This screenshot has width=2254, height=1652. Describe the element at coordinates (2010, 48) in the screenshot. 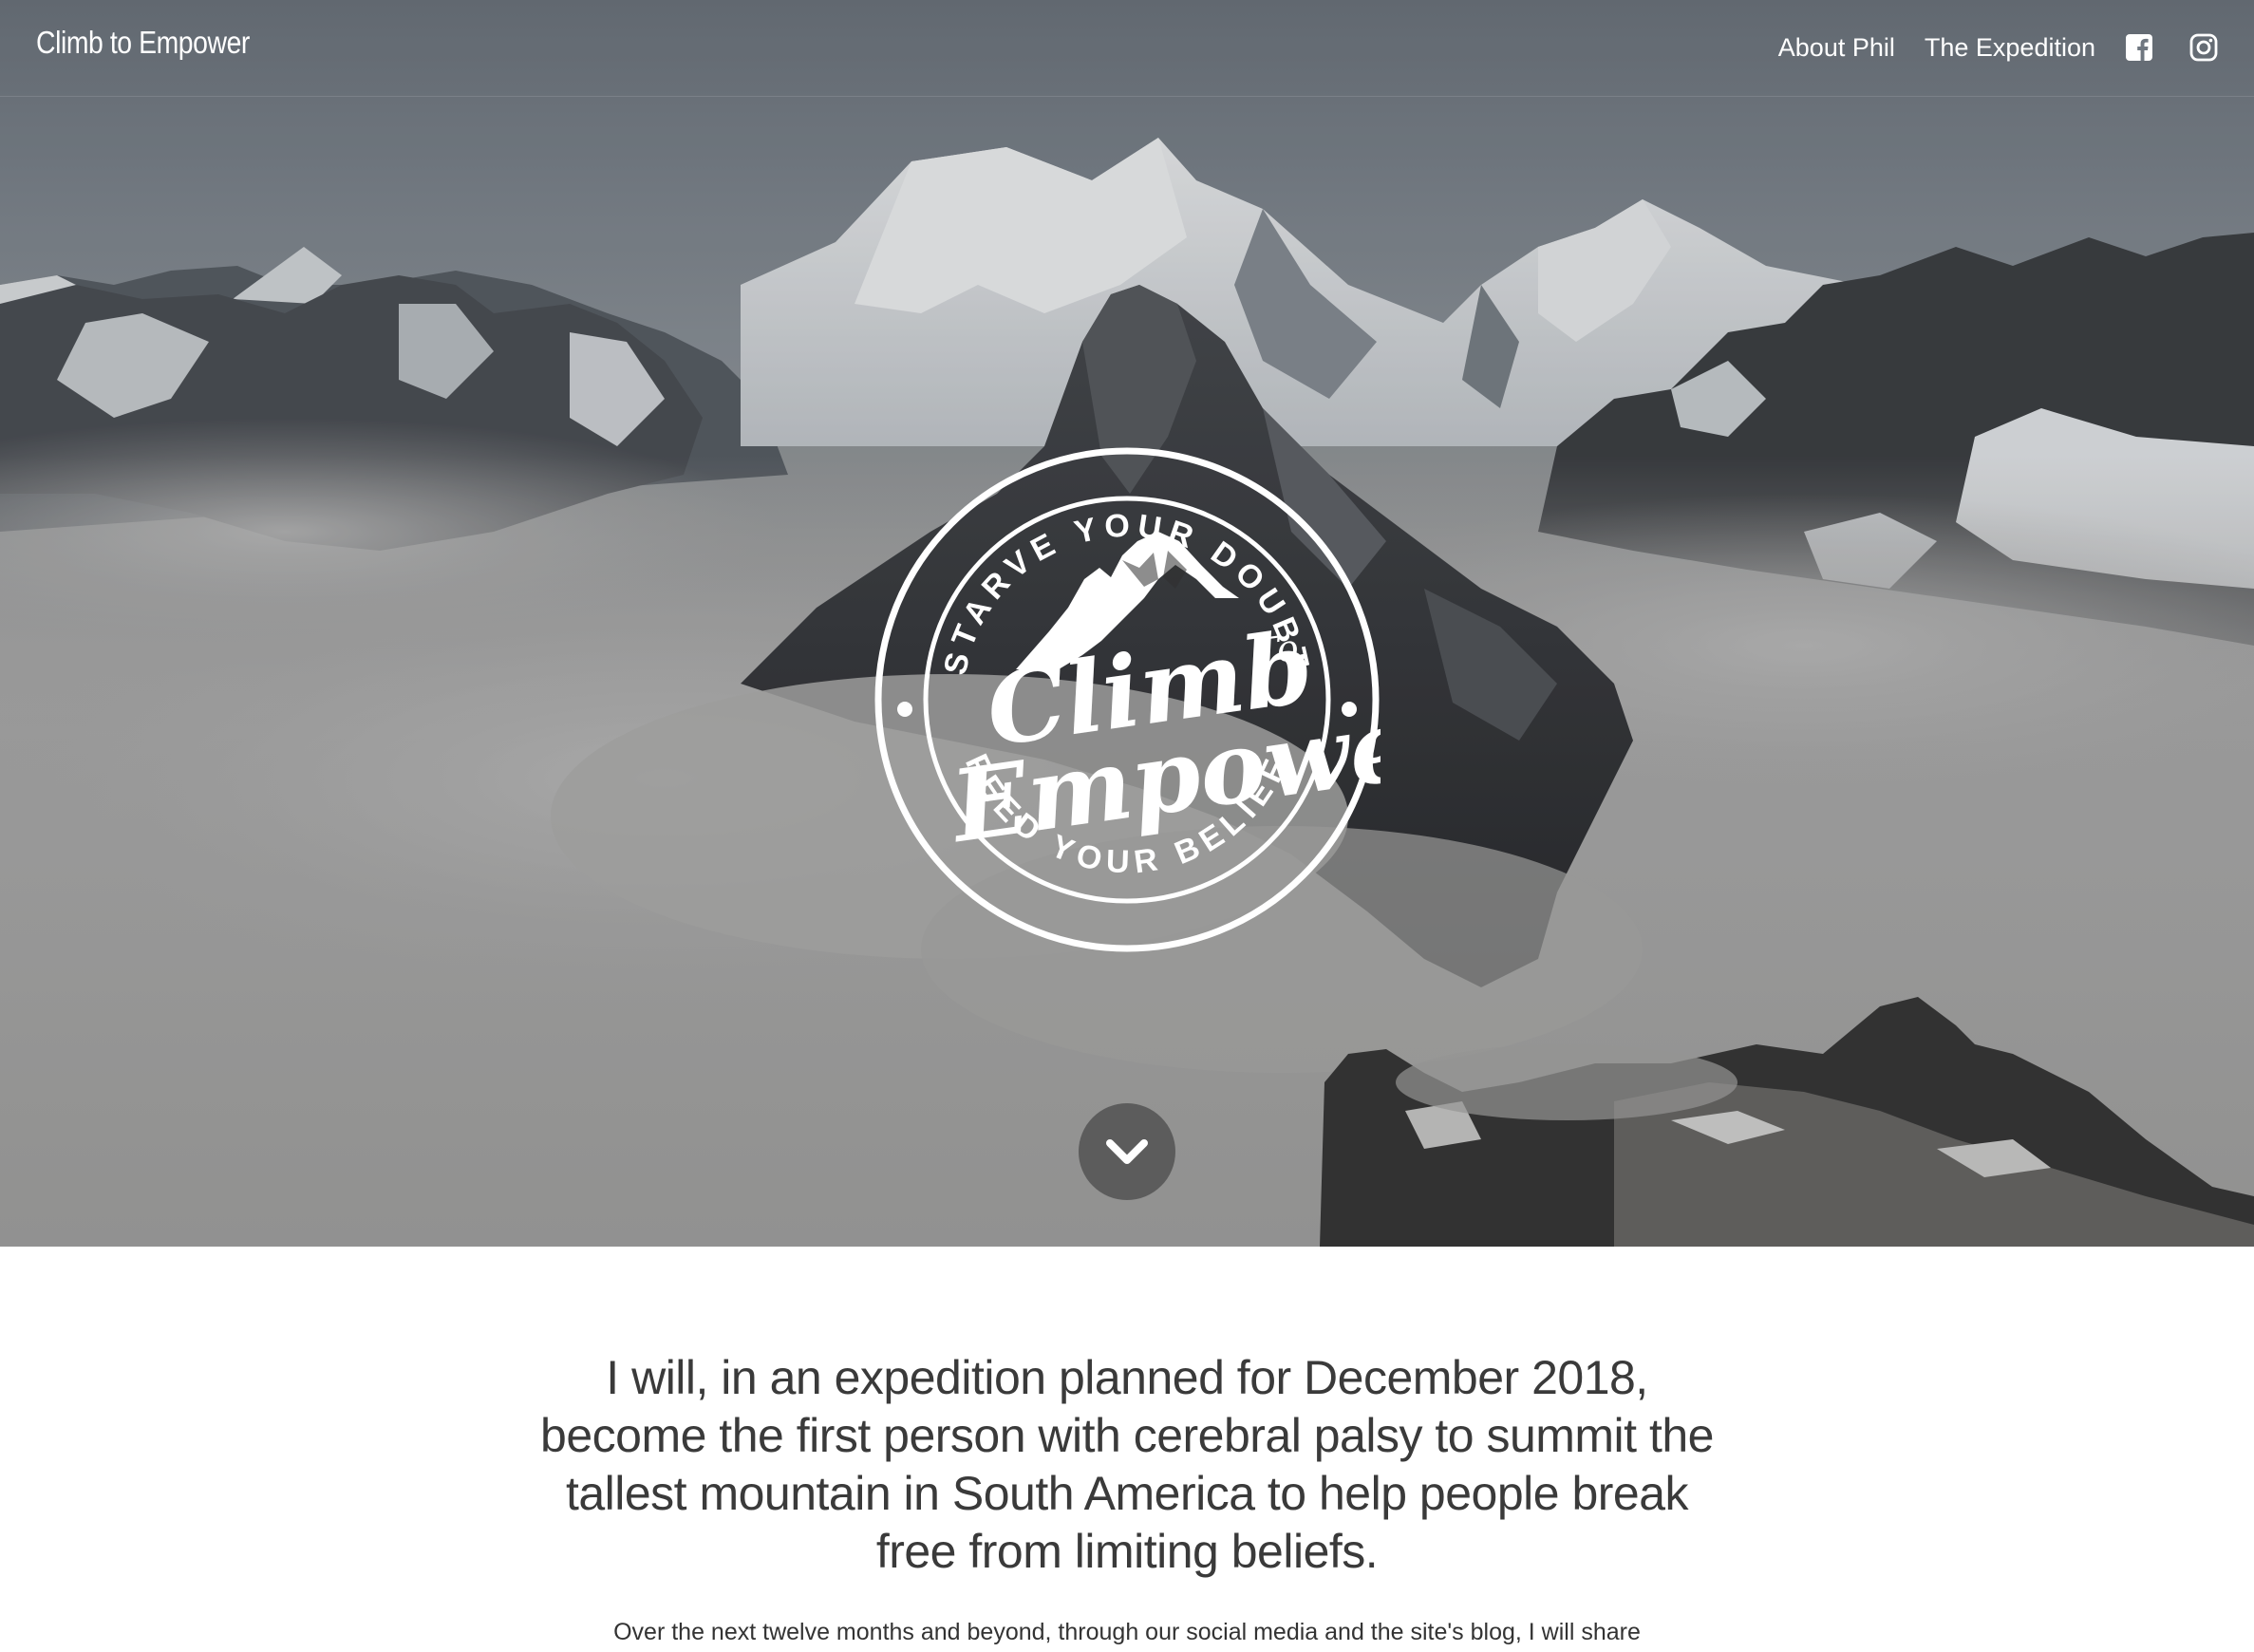

I see `nav-link-the-expedition: The Expedition` at that location.